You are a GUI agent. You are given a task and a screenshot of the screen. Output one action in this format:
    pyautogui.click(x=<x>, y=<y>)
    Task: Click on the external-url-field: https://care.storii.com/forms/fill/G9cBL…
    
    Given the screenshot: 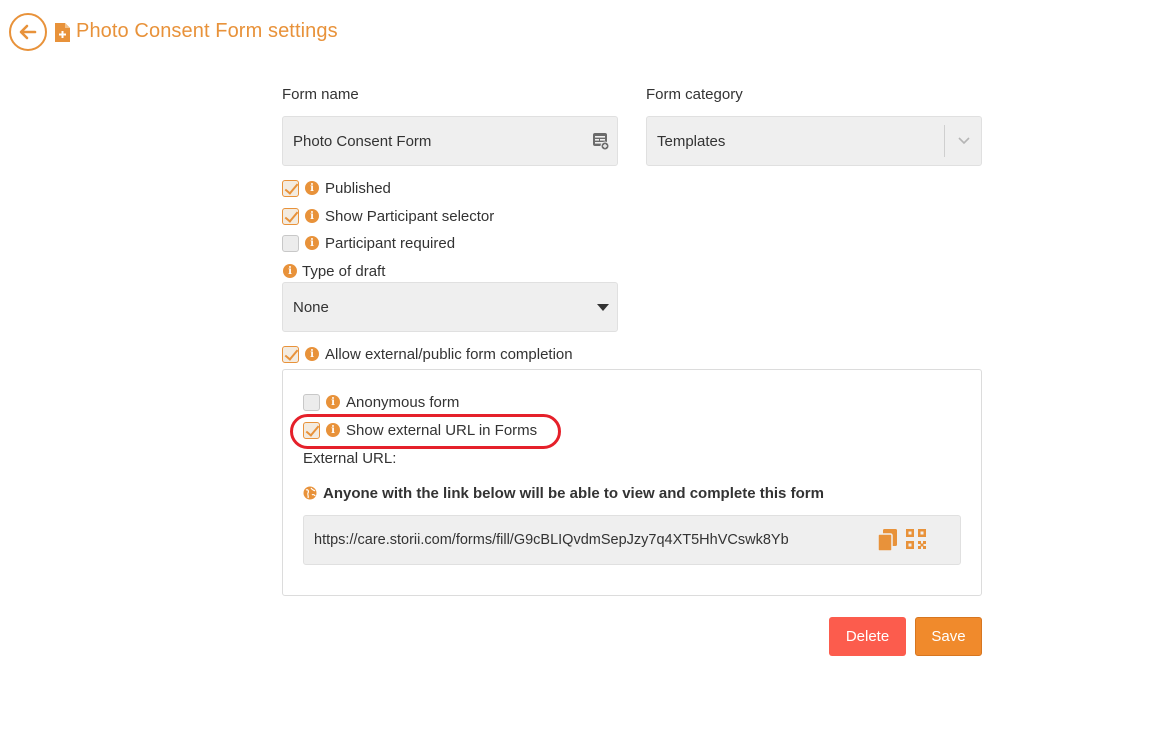 What is the action you would take?
    pyautogui.click(x=632, y=540)
    